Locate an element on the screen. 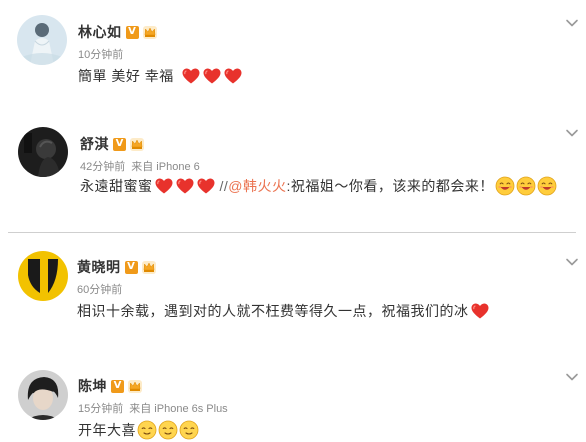  username: 舒淇 is located at coordinates (94, 144).